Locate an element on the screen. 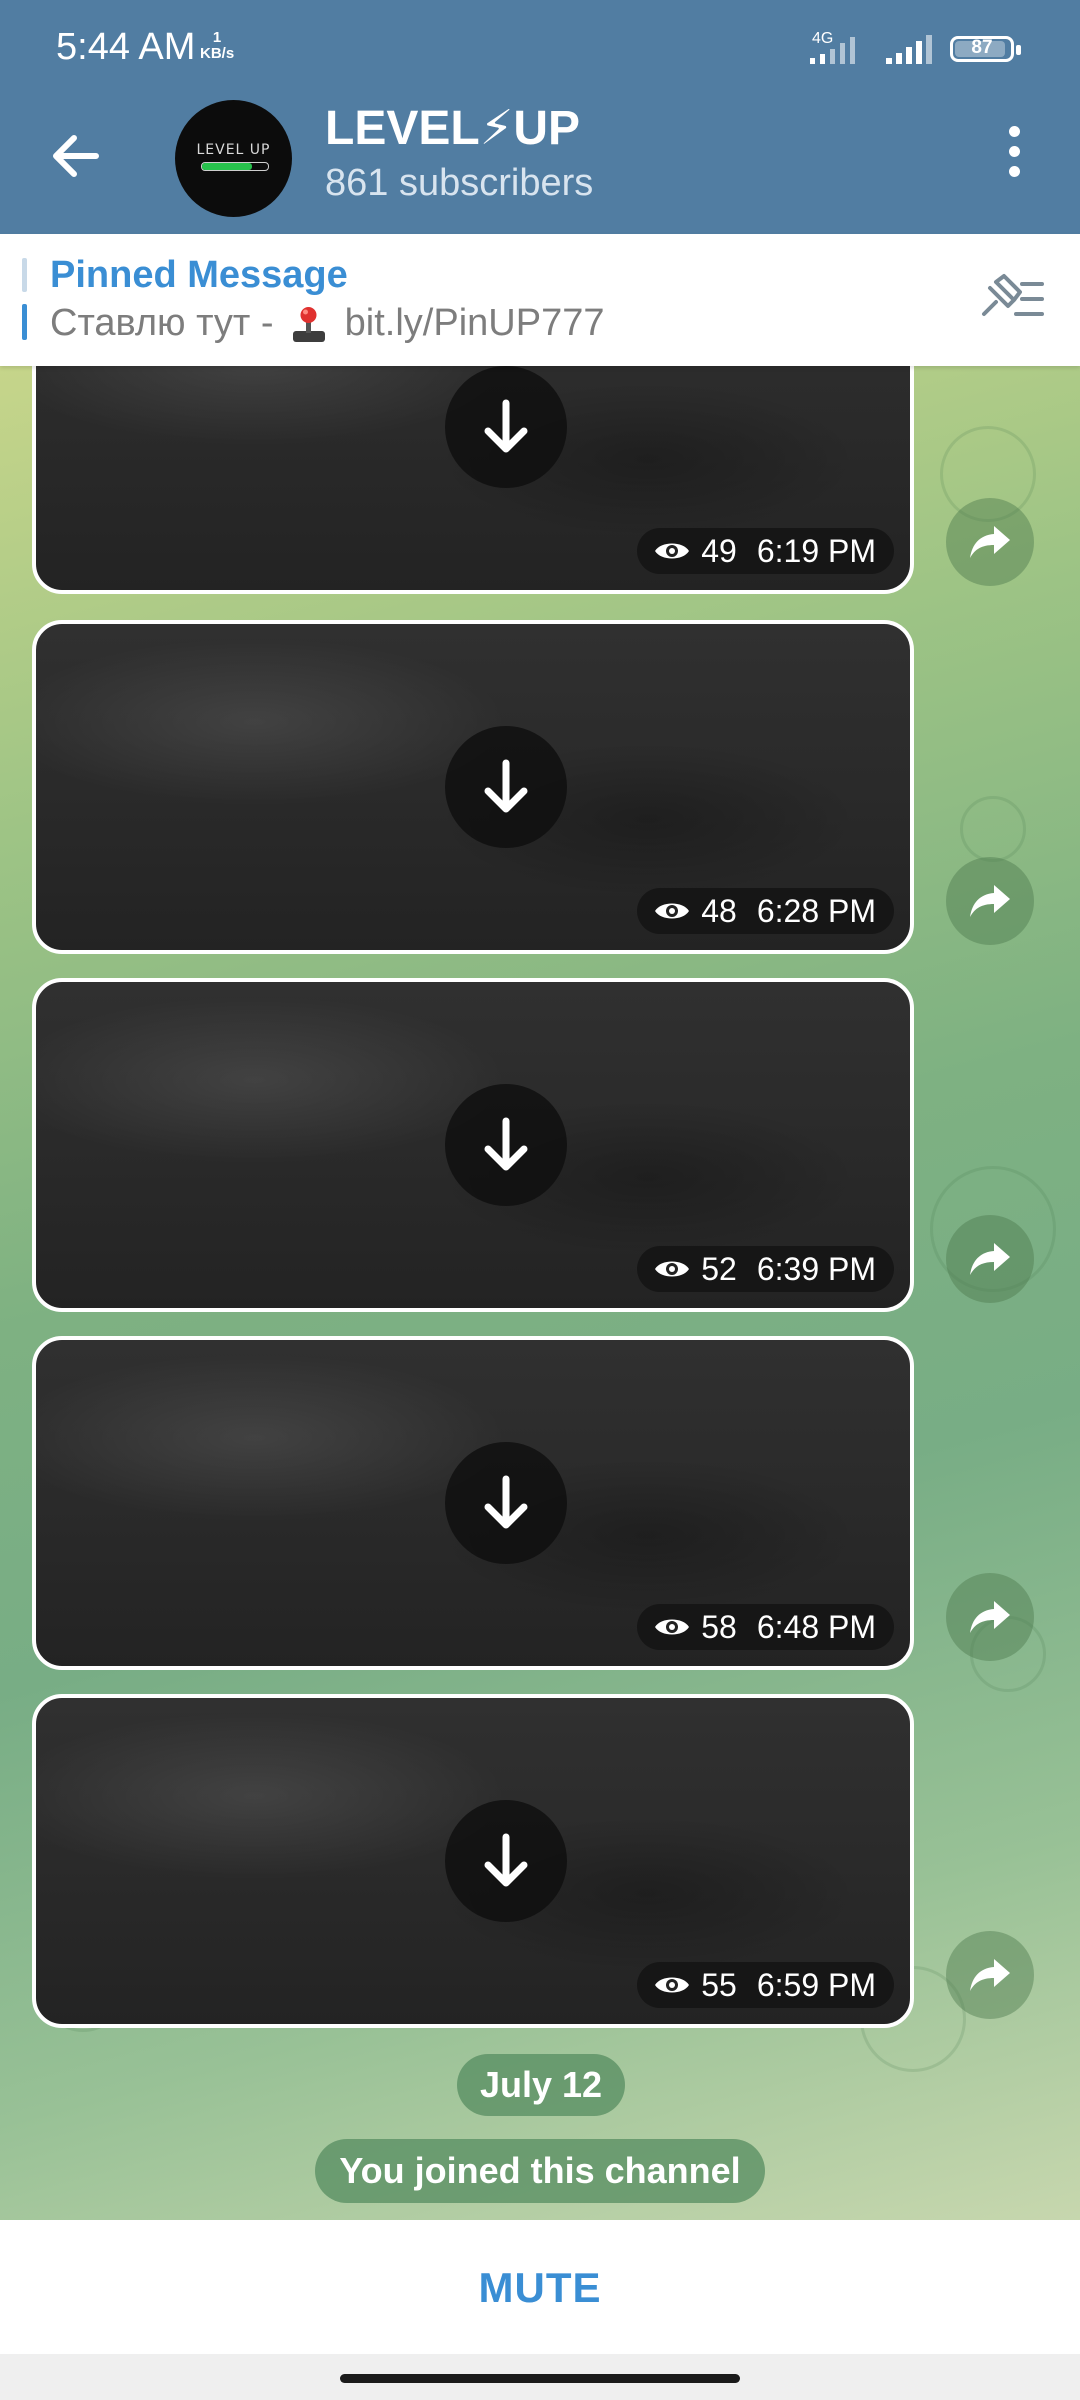 The width and height of the screenshot is (1080, 2400). wallpaper-doodle is located at coordinates (993, 829).